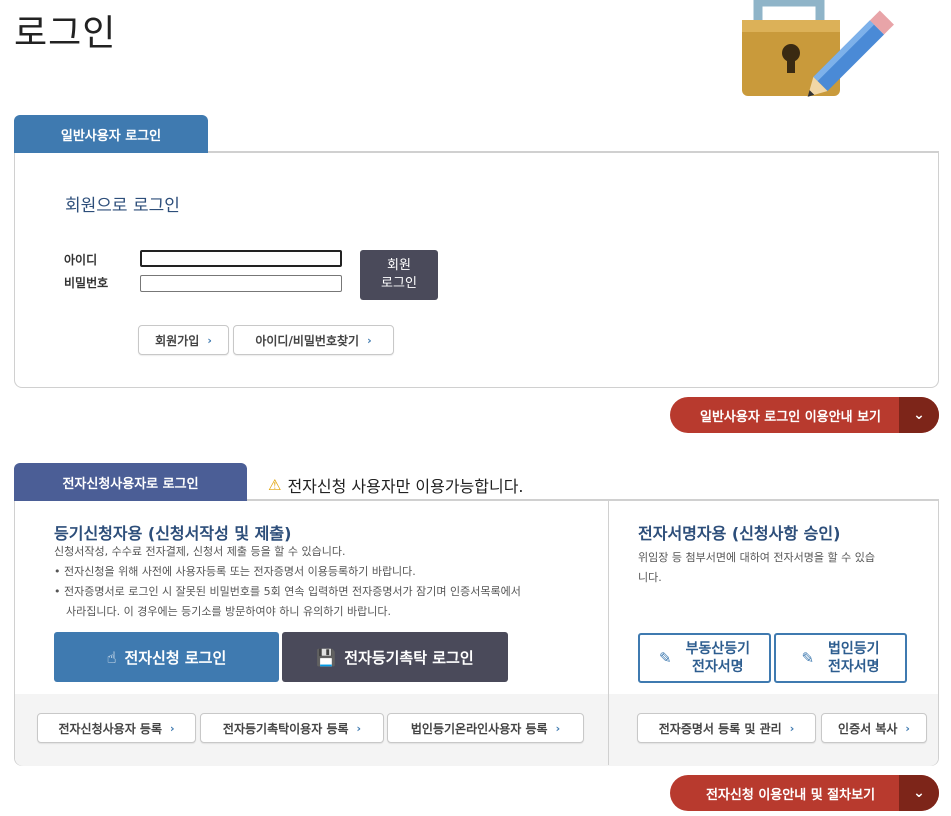 The width and height of the screenshot is (951, 816). What do you see at coordinates (111, 657) in the screenshot?
I see `touch-hand-icon: ☝` at bounding box center [111, 657].